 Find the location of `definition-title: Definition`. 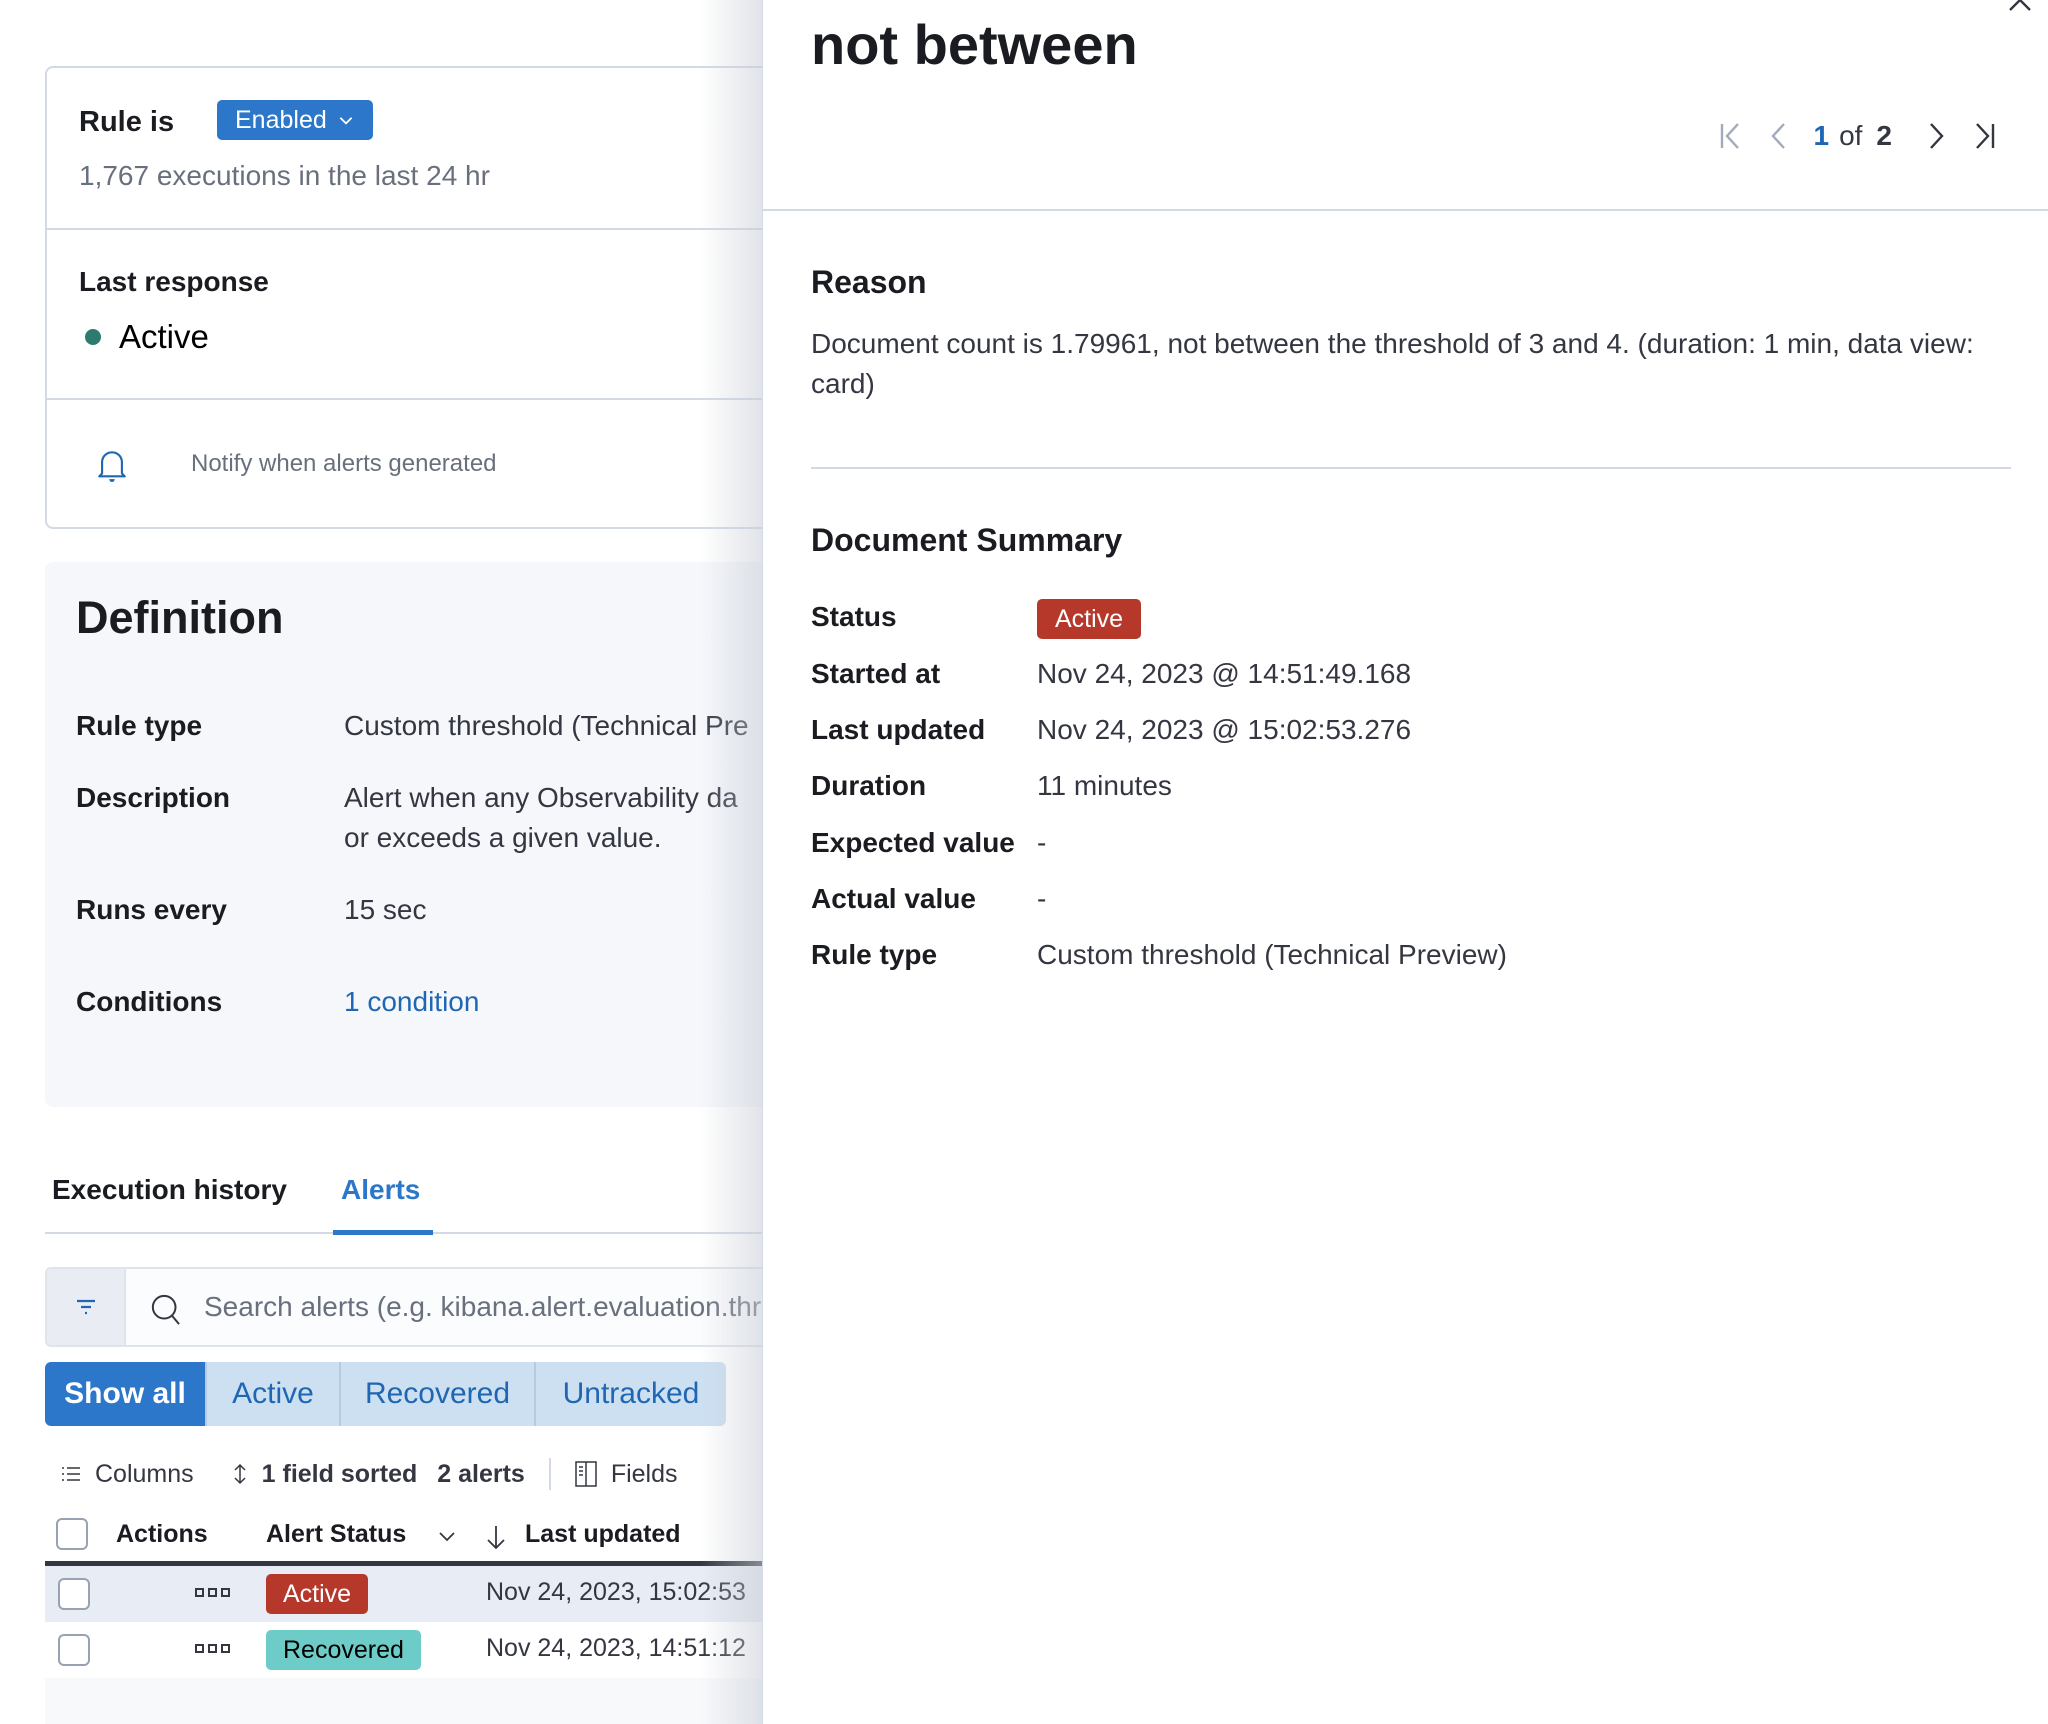

definition-title: Definition is located at coordinates (180, 617).